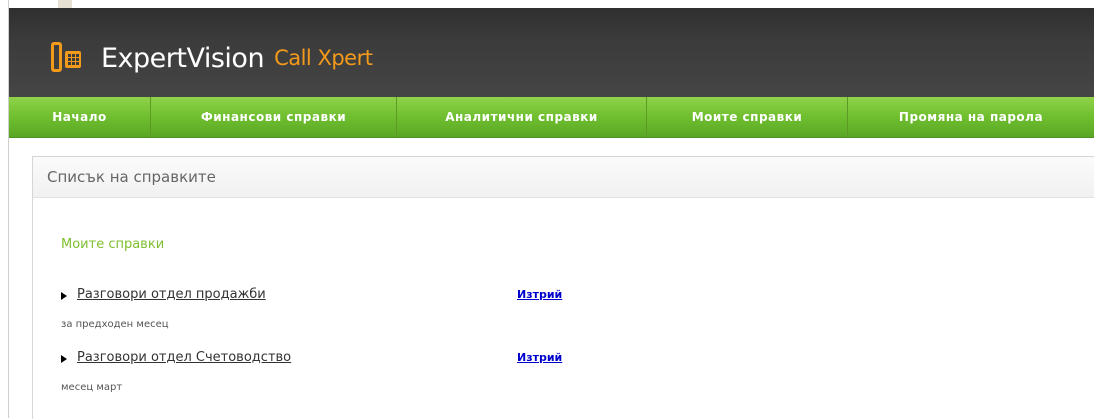 This screenshot has height=419, width=1094. What do you see at coordinates (522, 117) in the screenshot?
I see `nav-item-analytical-reports: Аналитични справки` at bounding box center [522, 117].